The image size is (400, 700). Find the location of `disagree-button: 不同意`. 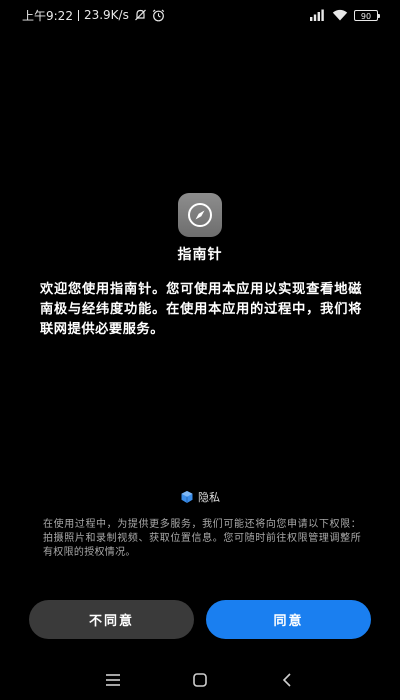

disagree-button: 不同意 is located at coordinates (111, 619).